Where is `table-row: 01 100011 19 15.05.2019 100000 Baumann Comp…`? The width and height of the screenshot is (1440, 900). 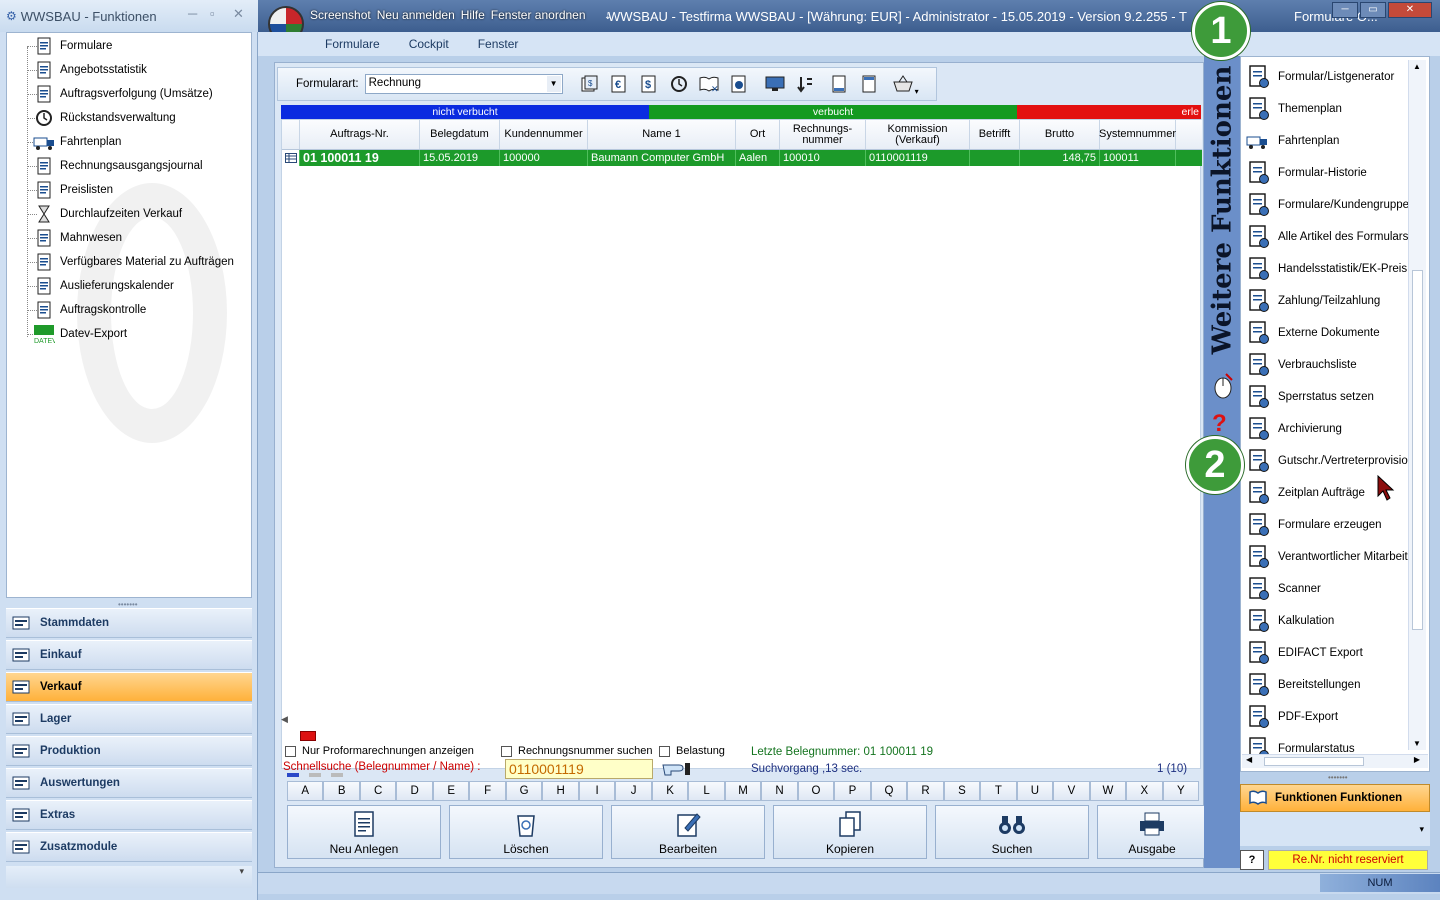 table-row: 01 100011 19 15.05.2019 100000 Baumann Comp… is located at coordinates (742, 158).